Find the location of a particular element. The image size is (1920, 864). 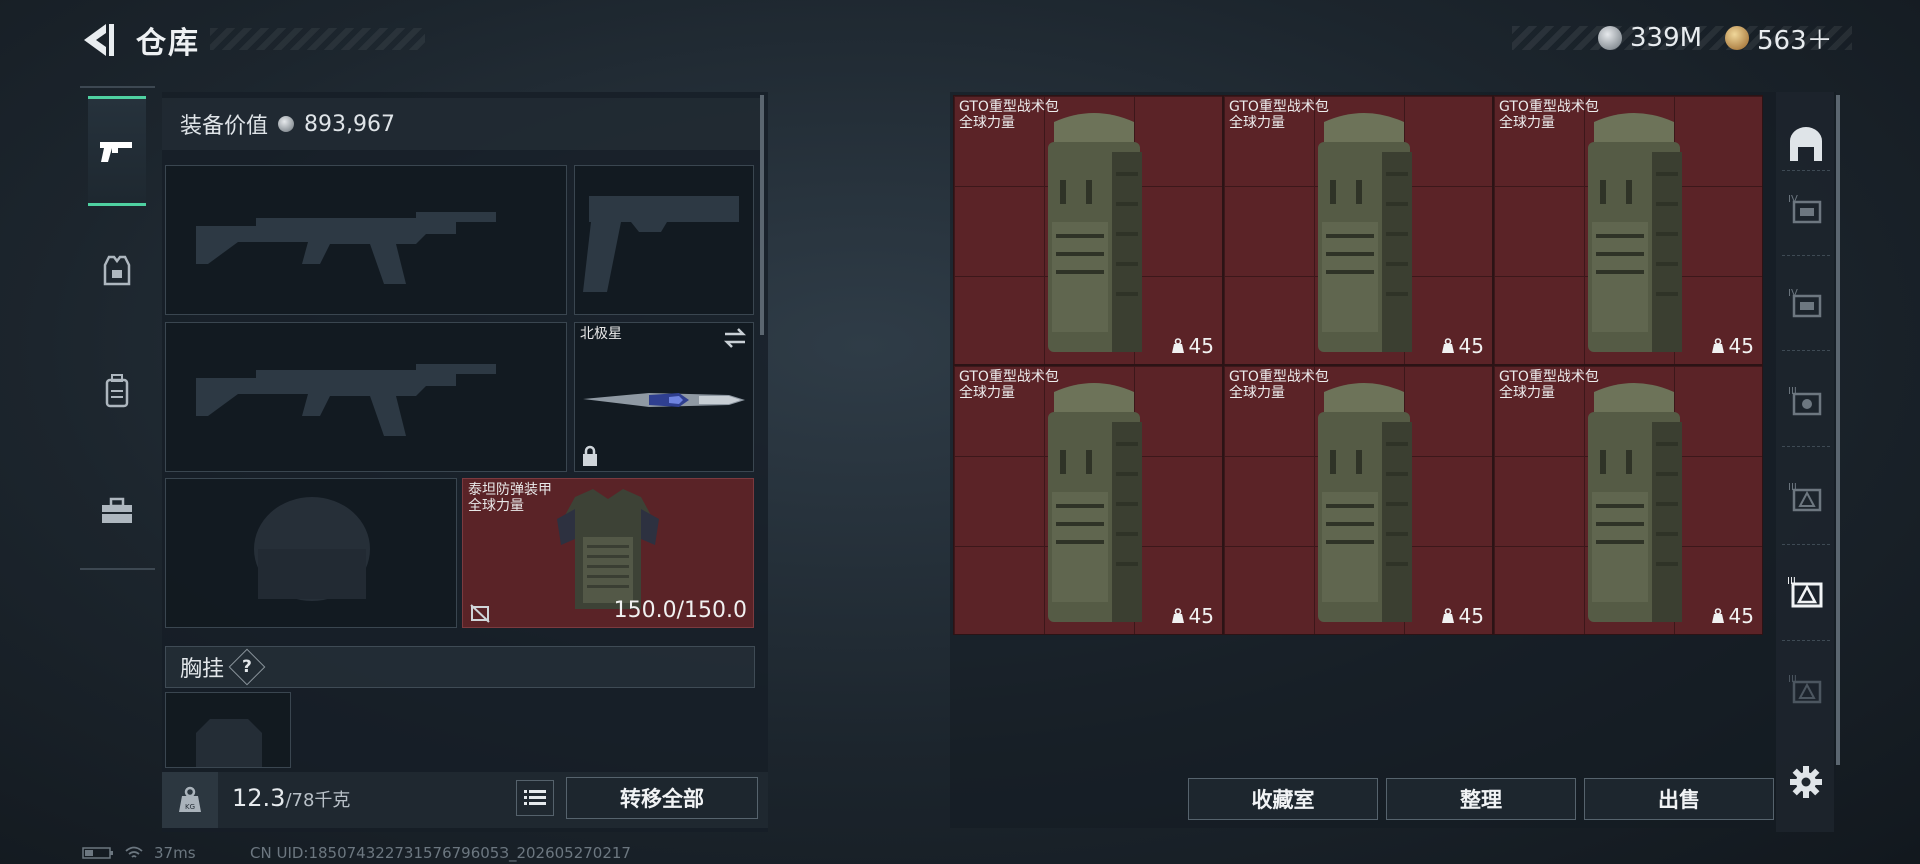

gold-coin-icon is located at coordinates (1737, 38).